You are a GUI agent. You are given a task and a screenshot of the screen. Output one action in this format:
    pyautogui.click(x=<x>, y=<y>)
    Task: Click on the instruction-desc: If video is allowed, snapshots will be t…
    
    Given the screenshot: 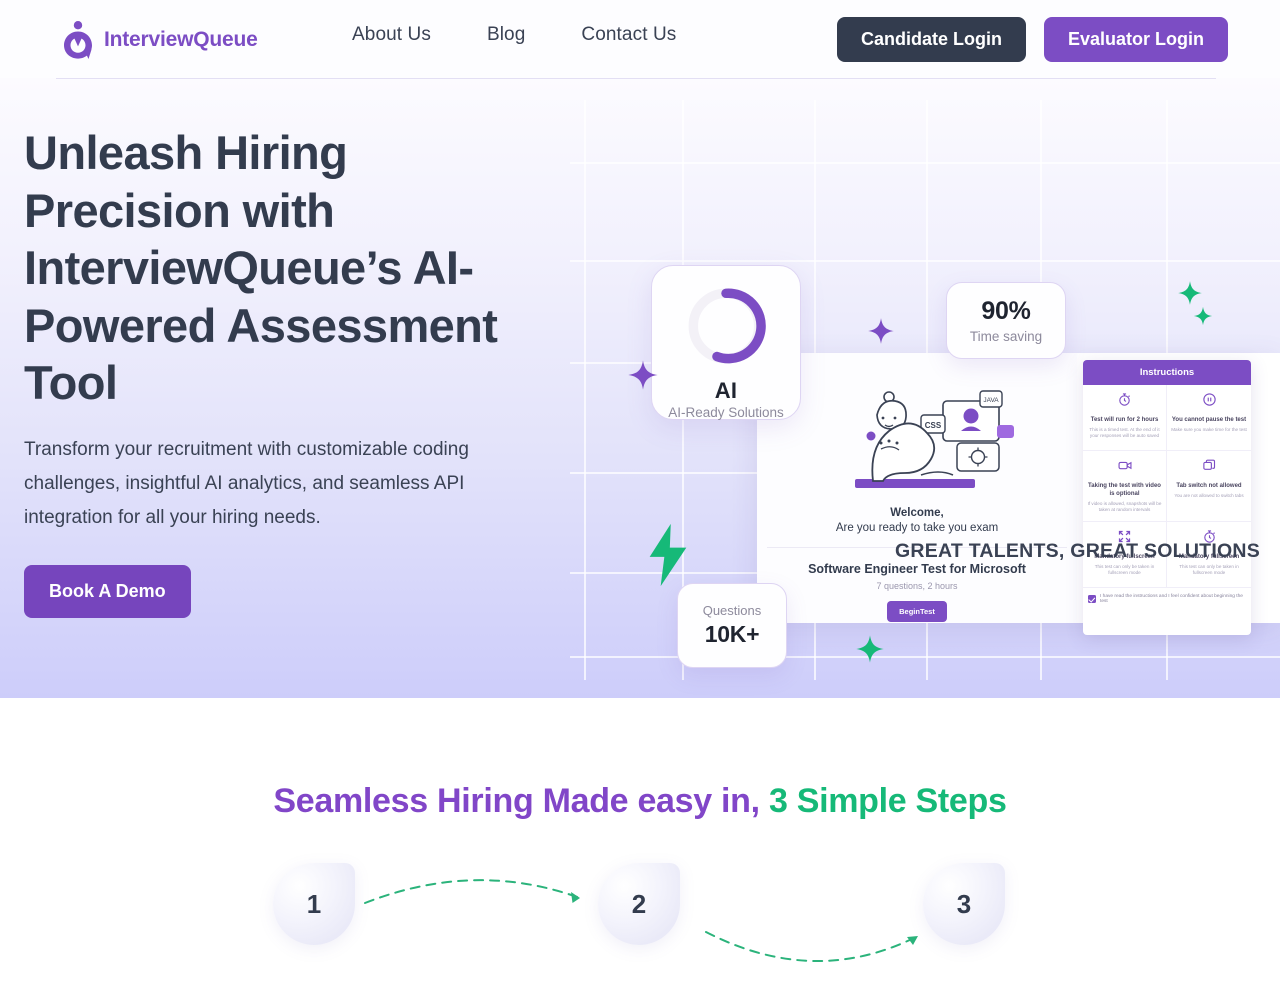 What is the action you would take?
    pyautogui.click(x=1124, y=507)
    